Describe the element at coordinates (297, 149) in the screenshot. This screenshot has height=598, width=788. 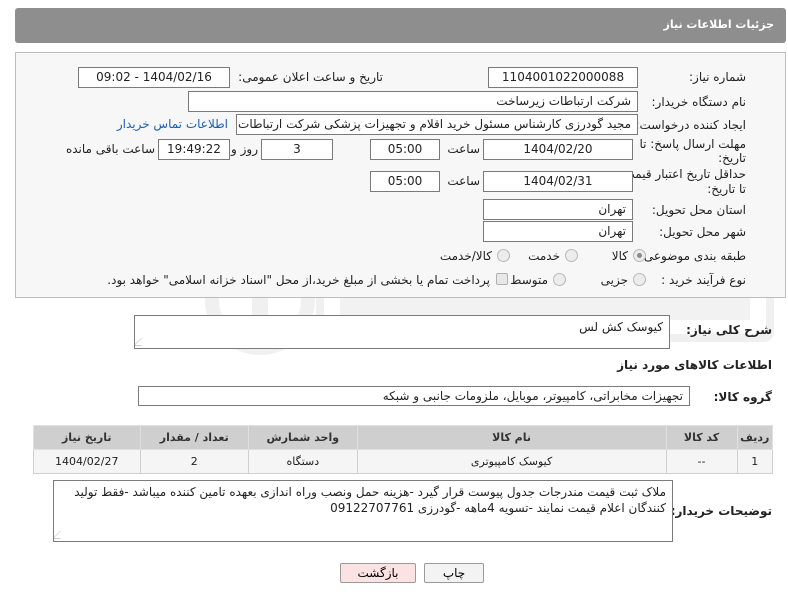
I see `days-remaining-field: 3` at that location.